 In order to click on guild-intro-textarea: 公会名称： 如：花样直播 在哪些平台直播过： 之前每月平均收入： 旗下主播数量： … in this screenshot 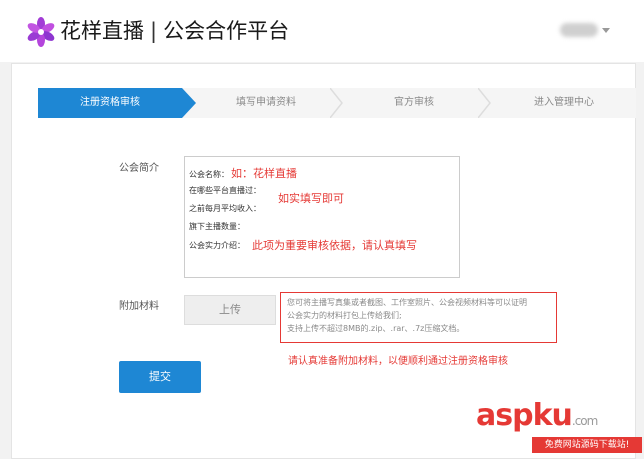, I will do `click(322, 217)`.